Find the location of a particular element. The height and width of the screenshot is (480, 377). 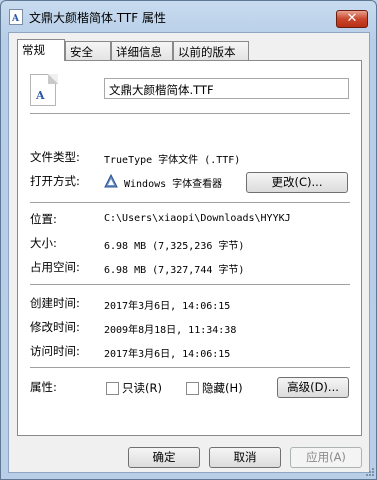

tab-previous-versions: 以前的版本 is located at coordinates (211, 50).